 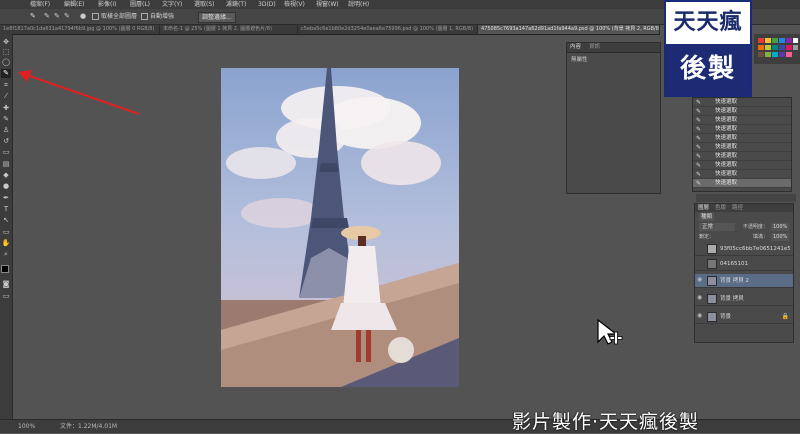 What do you see at coordinates (95, 16) in the screenshot?
I see `sample-all-checkbox` at bounding box center [95, 16].